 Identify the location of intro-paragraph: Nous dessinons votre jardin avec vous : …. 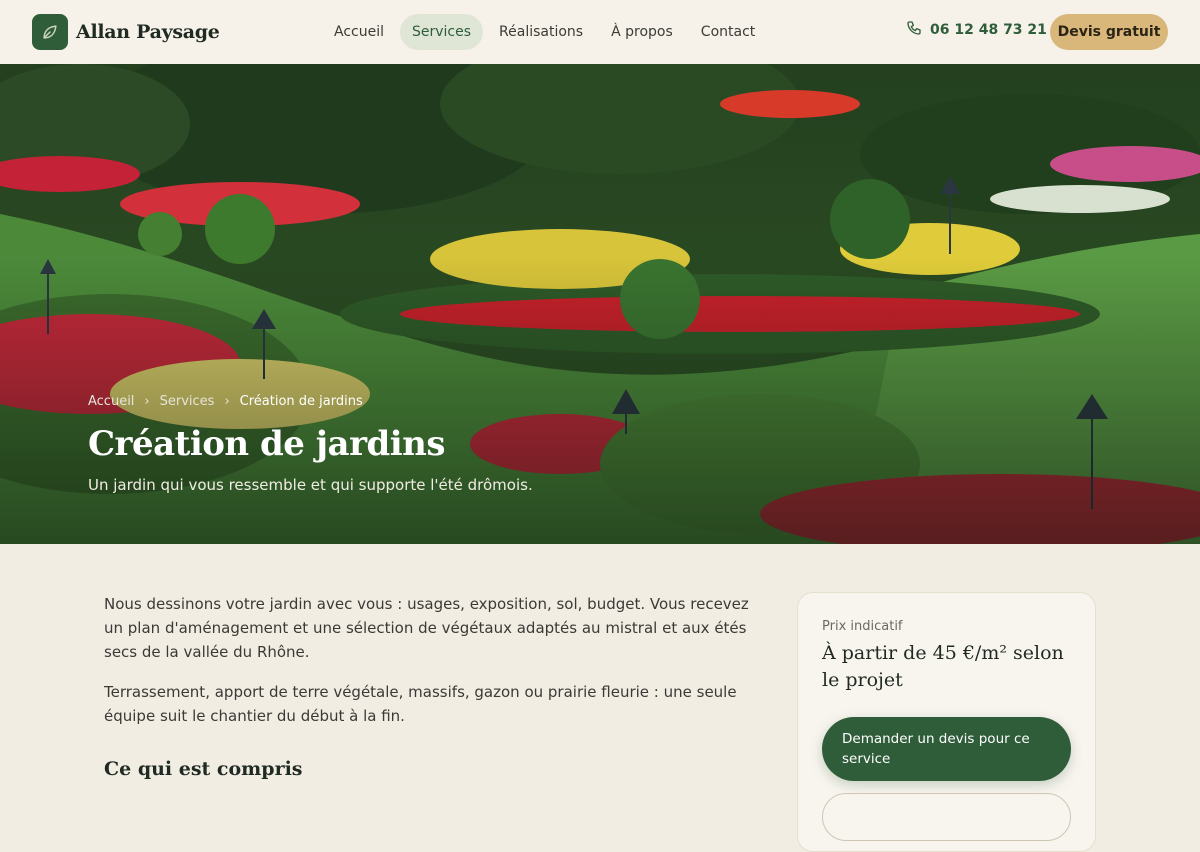
(426, 628).